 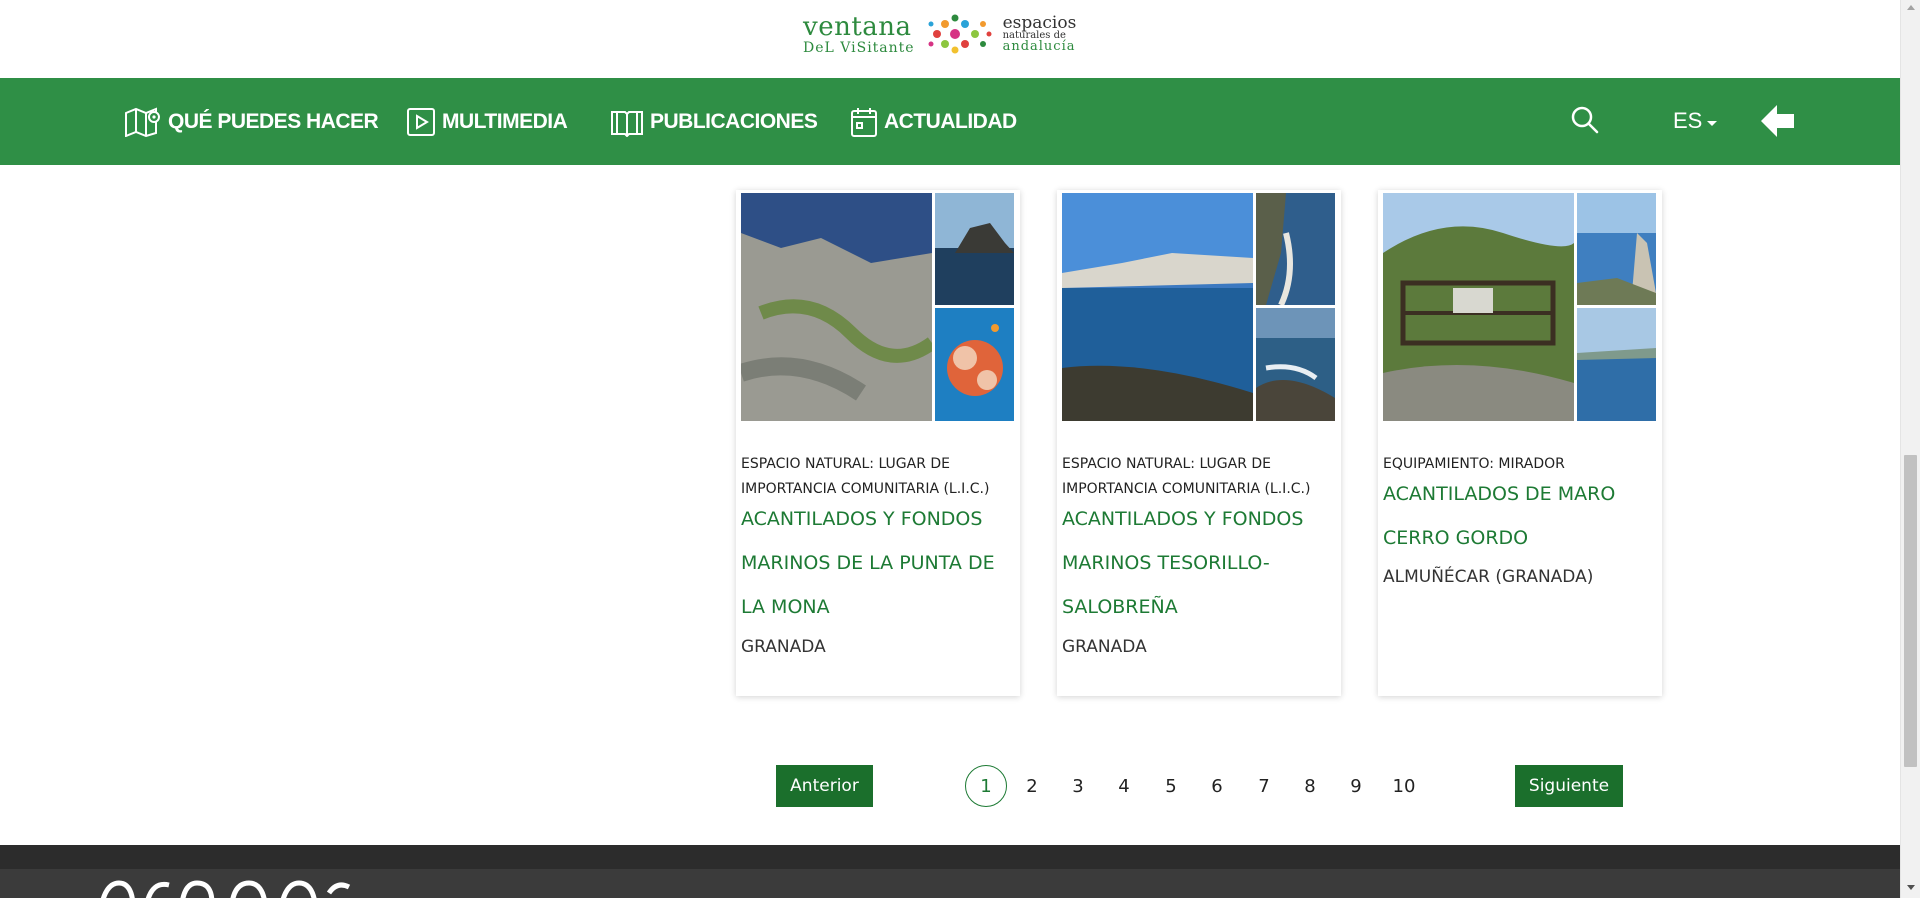 I want to click on nav-item-label: ACTUALIDAD, so click(x=950, y=121).